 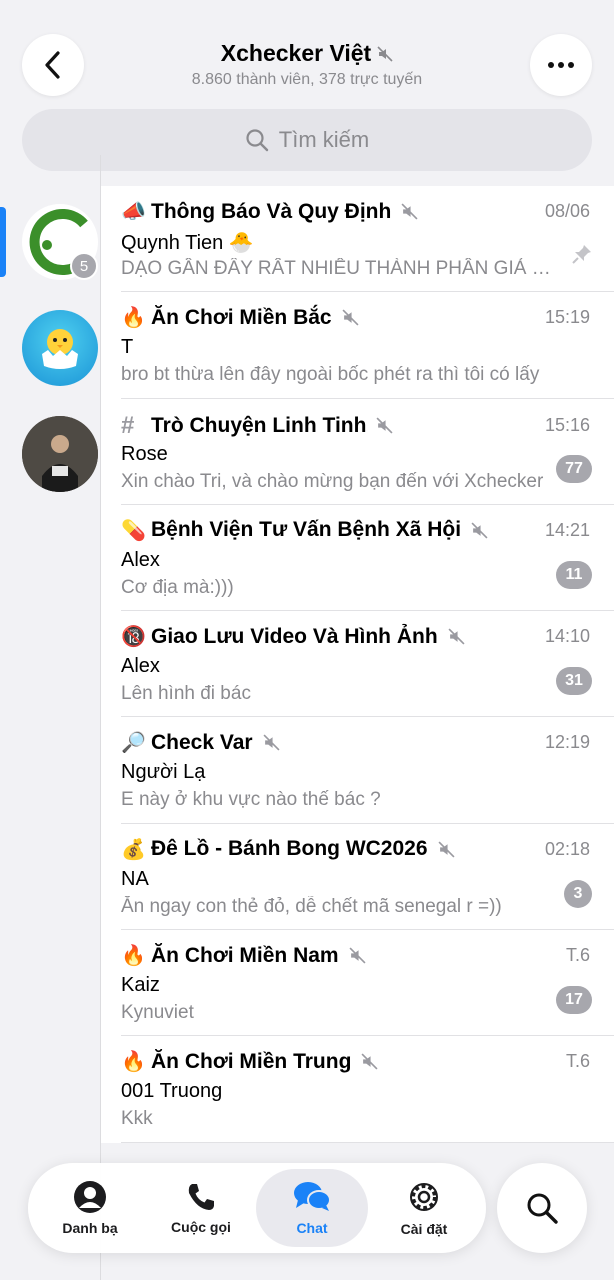 I want to click on chat-bubbles-icon, so click(x=312, y=1196).